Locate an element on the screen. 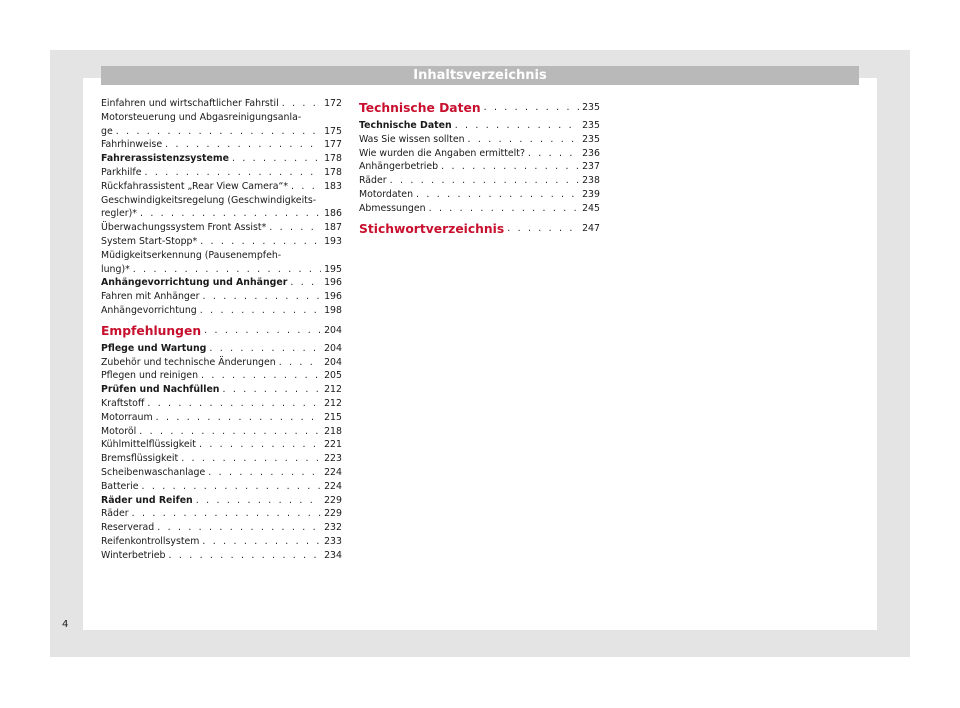  toc-entry-title: Motordaten is located at coordinates (386, 194).